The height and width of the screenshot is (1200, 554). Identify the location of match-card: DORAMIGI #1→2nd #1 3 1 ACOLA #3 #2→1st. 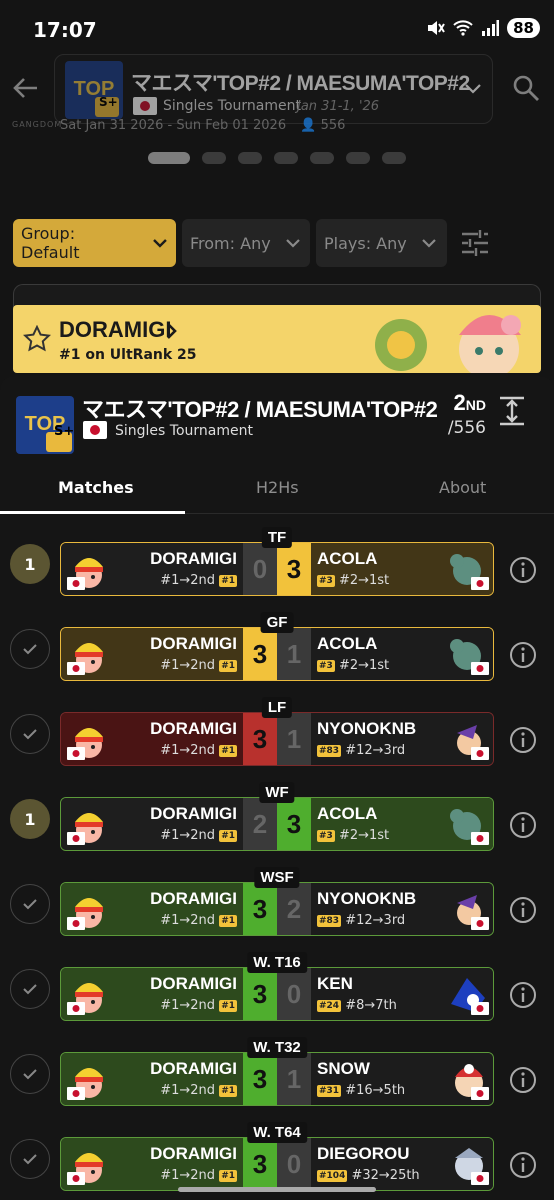
(277, 654).